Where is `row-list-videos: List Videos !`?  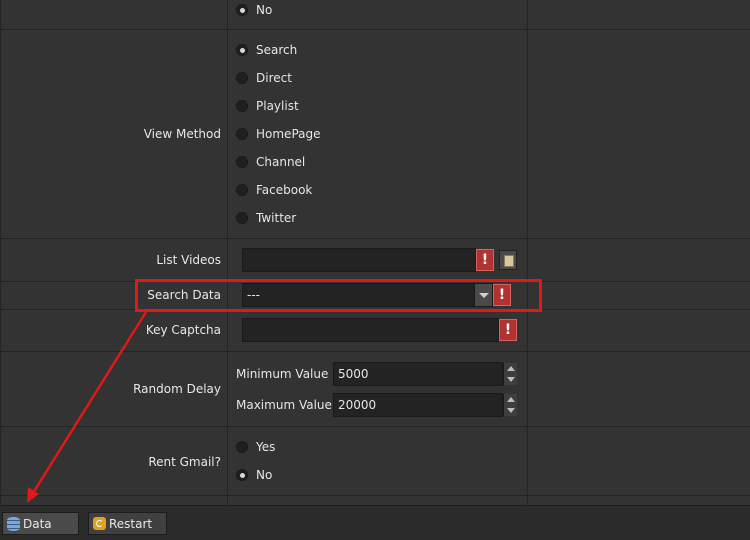
row-list-videos: List Videos ! is located at coordinates (375, 260).